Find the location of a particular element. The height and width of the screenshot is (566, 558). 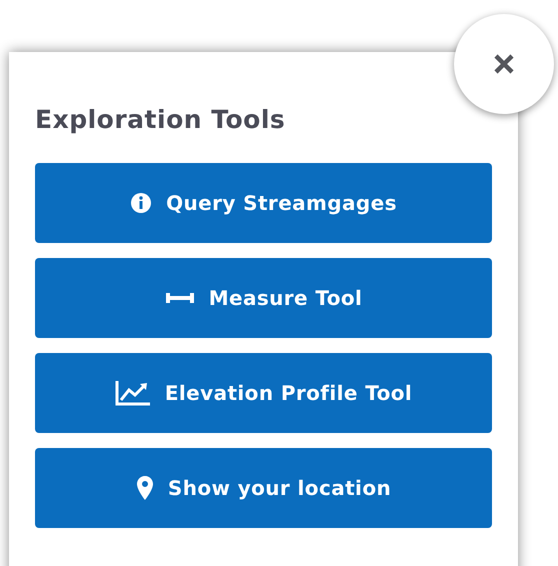

close-button is located at coordinates (504, 64).